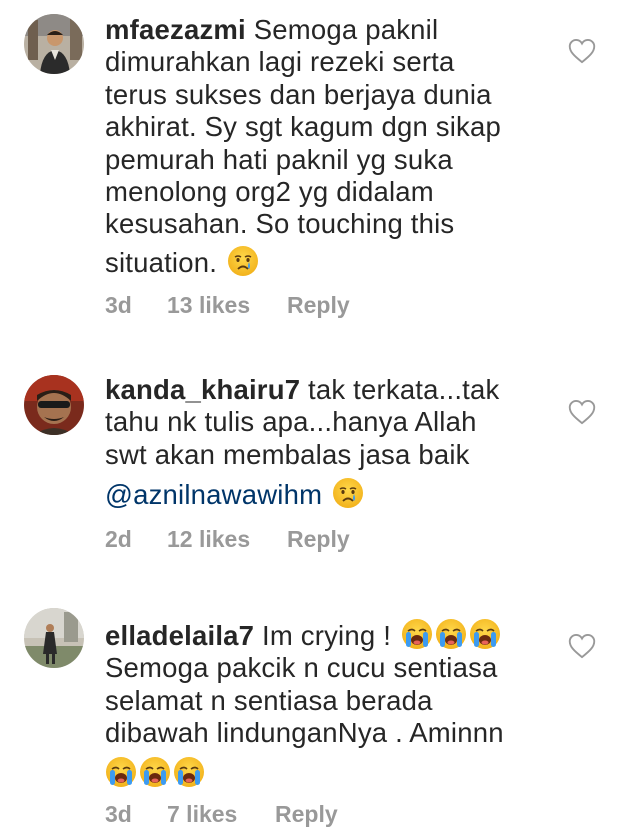 This screenshot has width=638, height=838. Describe the element at coordinates (404, 389) in the screenshot. I see `comment-line: tak terkata...tak` at that location.